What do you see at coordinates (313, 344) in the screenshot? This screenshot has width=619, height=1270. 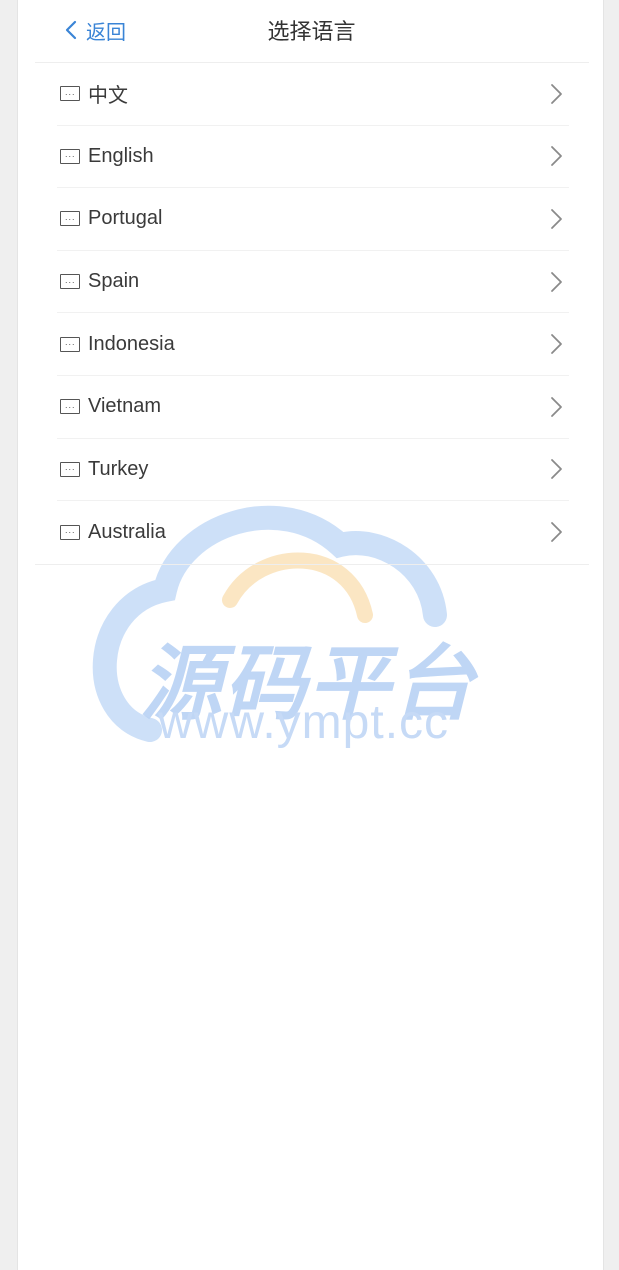 I see `language-item-id: ··· Indonesia` at bounding box center [313, 344].